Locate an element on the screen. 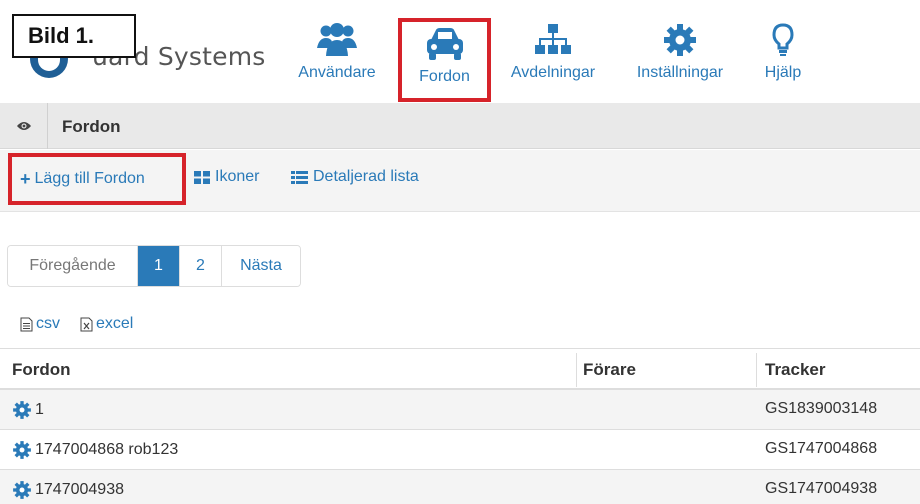 The width and height of the screenshot is (920, 504). nav-label: Fordon is located at coordinates (444, 76).